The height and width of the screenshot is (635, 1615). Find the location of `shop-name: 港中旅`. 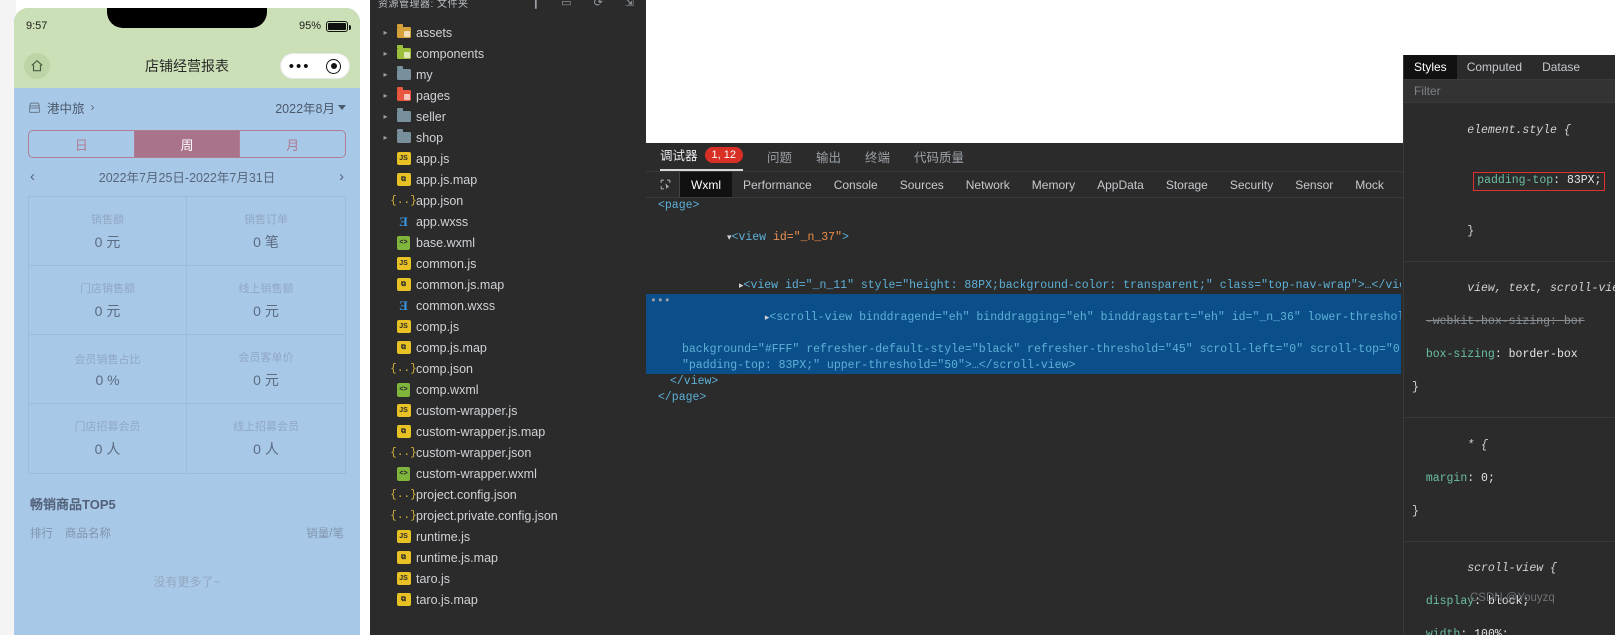

shop-name: 港中旅 is located at coordinates (66, 108).